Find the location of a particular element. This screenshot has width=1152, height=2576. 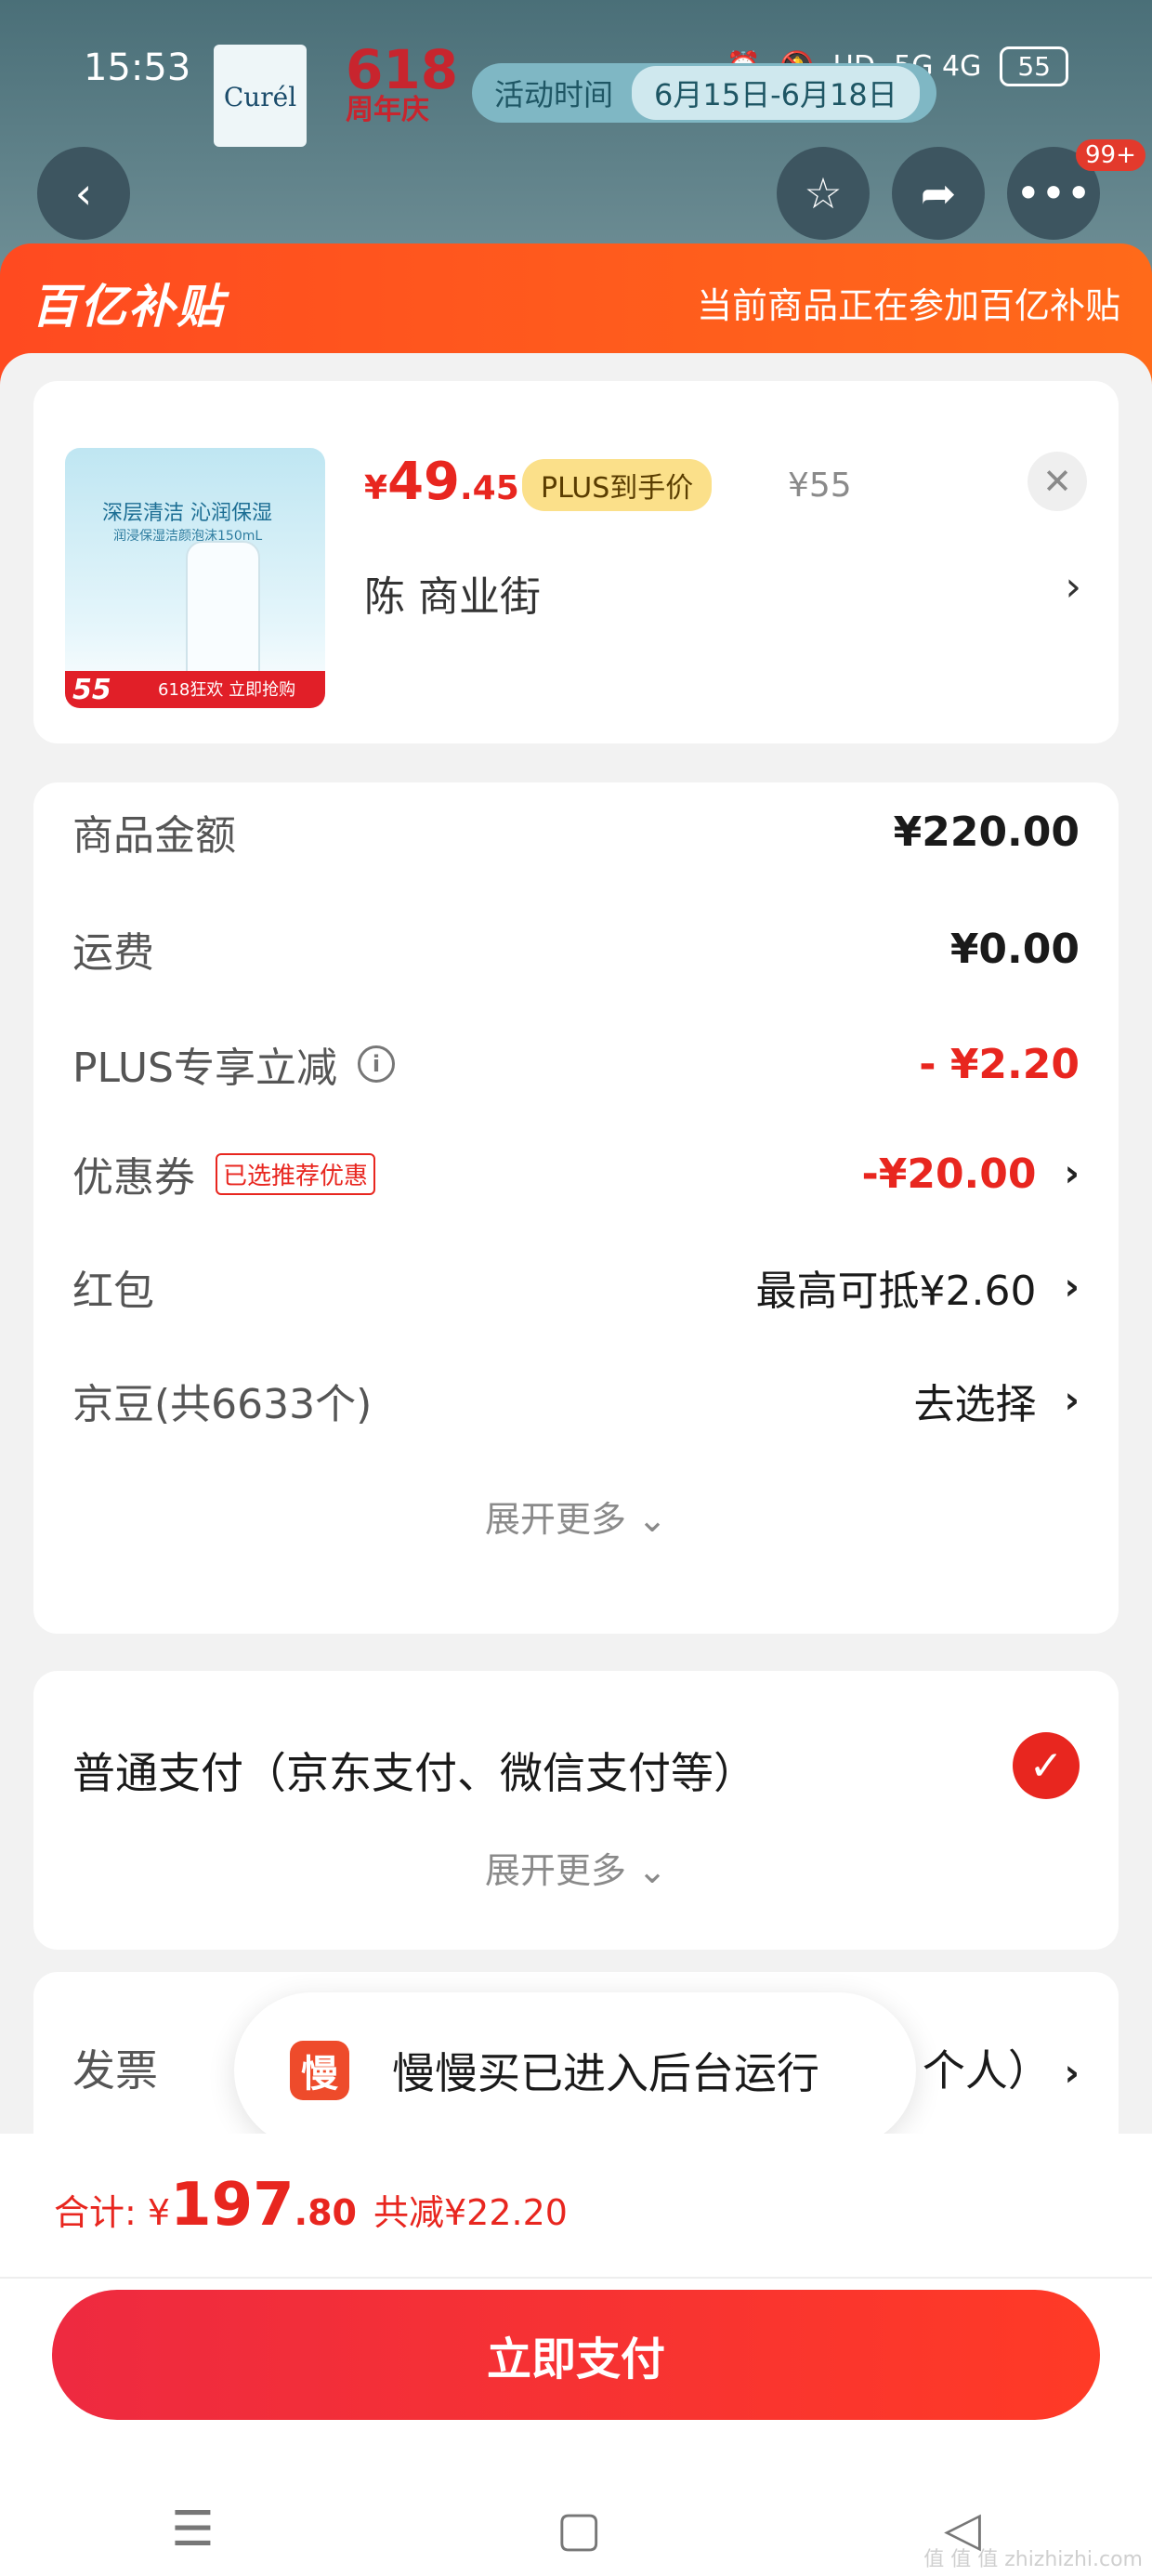

plus-price: ¥49.45 is located at coordinates (441, 482).